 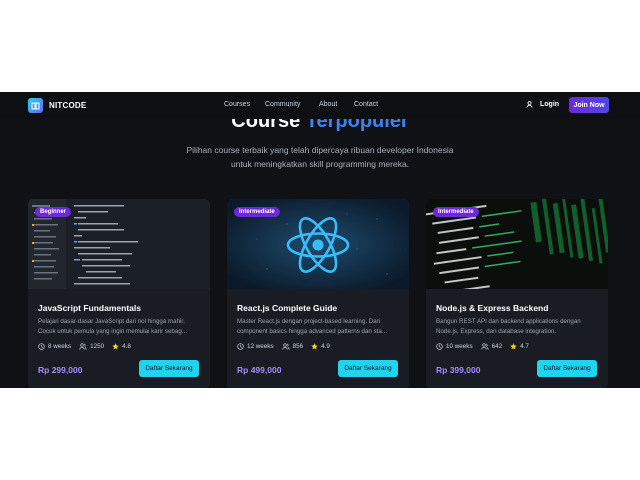 I want to click on nav-link-contact: Contact, so click(x=366, y=104).